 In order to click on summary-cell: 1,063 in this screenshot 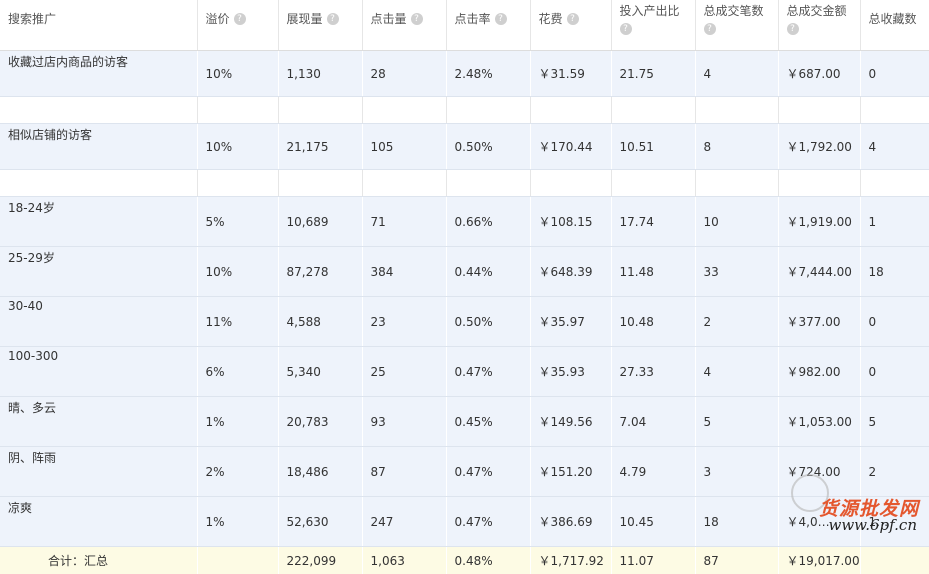, I will do `click(404, 560)`.